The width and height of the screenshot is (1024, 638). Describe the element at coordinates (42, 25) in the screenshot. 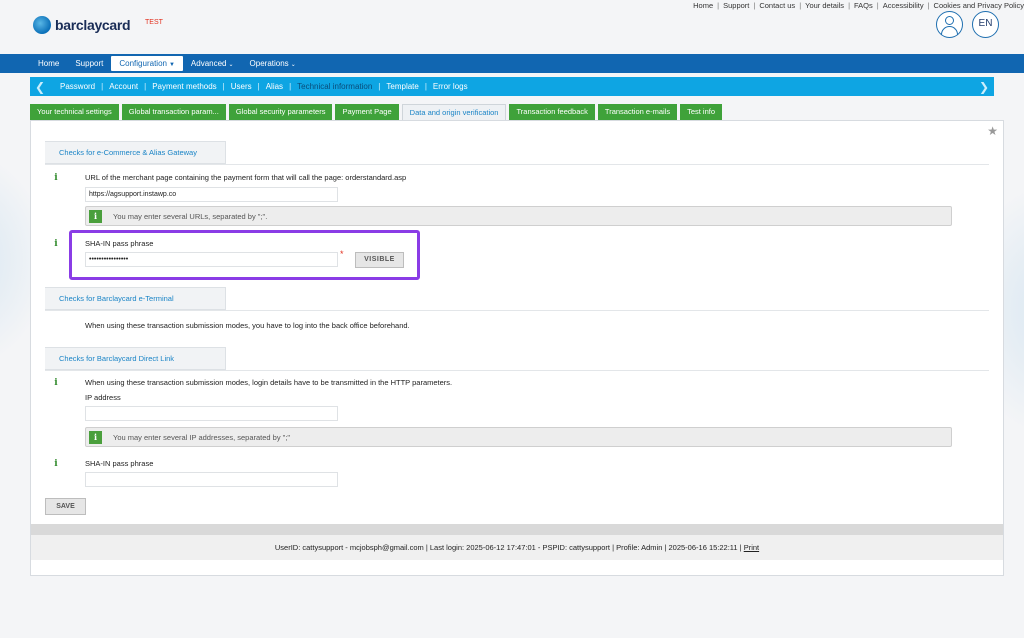

I see `eagle-logo-icon` at that location.